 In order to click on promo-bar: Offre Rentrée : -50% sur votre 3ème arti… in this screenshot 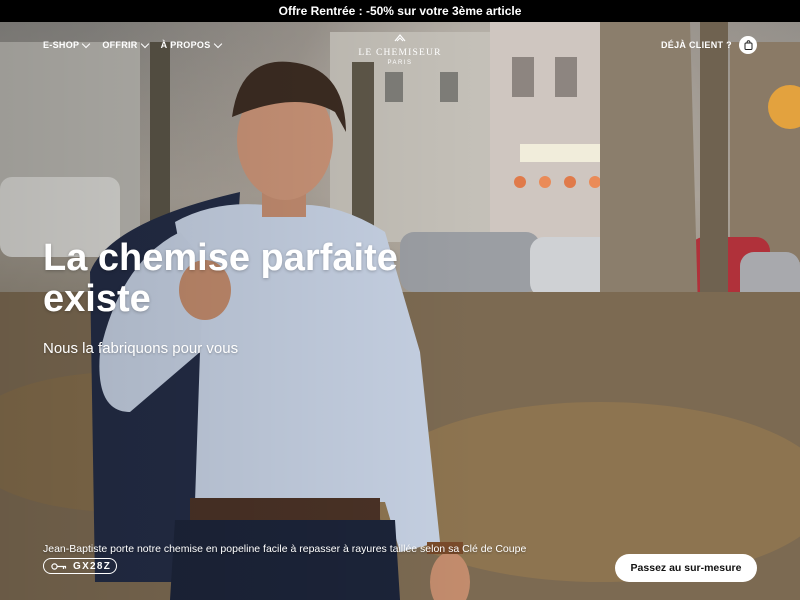, I will do `click(400, 11)`.